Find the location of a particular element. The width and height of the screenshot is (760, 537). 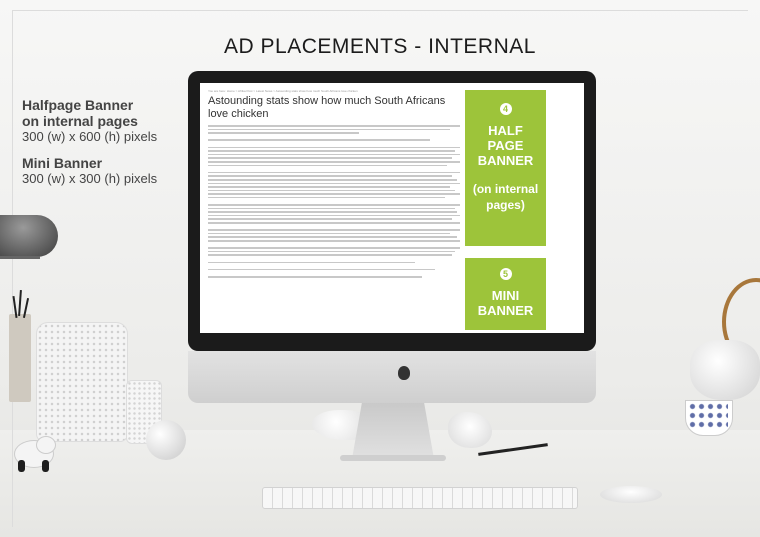

mini-heading: Mini Banner is located at coordinates (62, 163).